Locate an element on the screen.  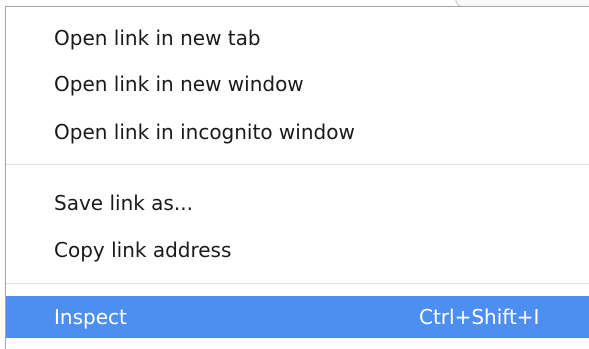
menu-item-label: Open link in incognito window is located at coordinates (204, 132).